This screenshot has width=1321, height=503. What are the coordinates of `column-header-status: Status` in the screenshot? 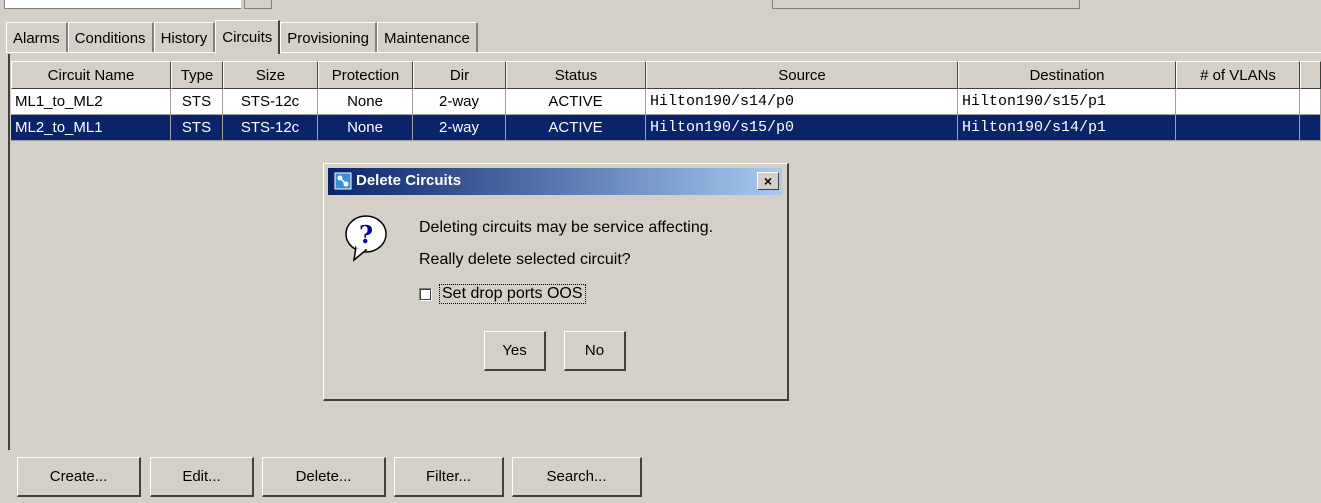 It's located at (576, 75).